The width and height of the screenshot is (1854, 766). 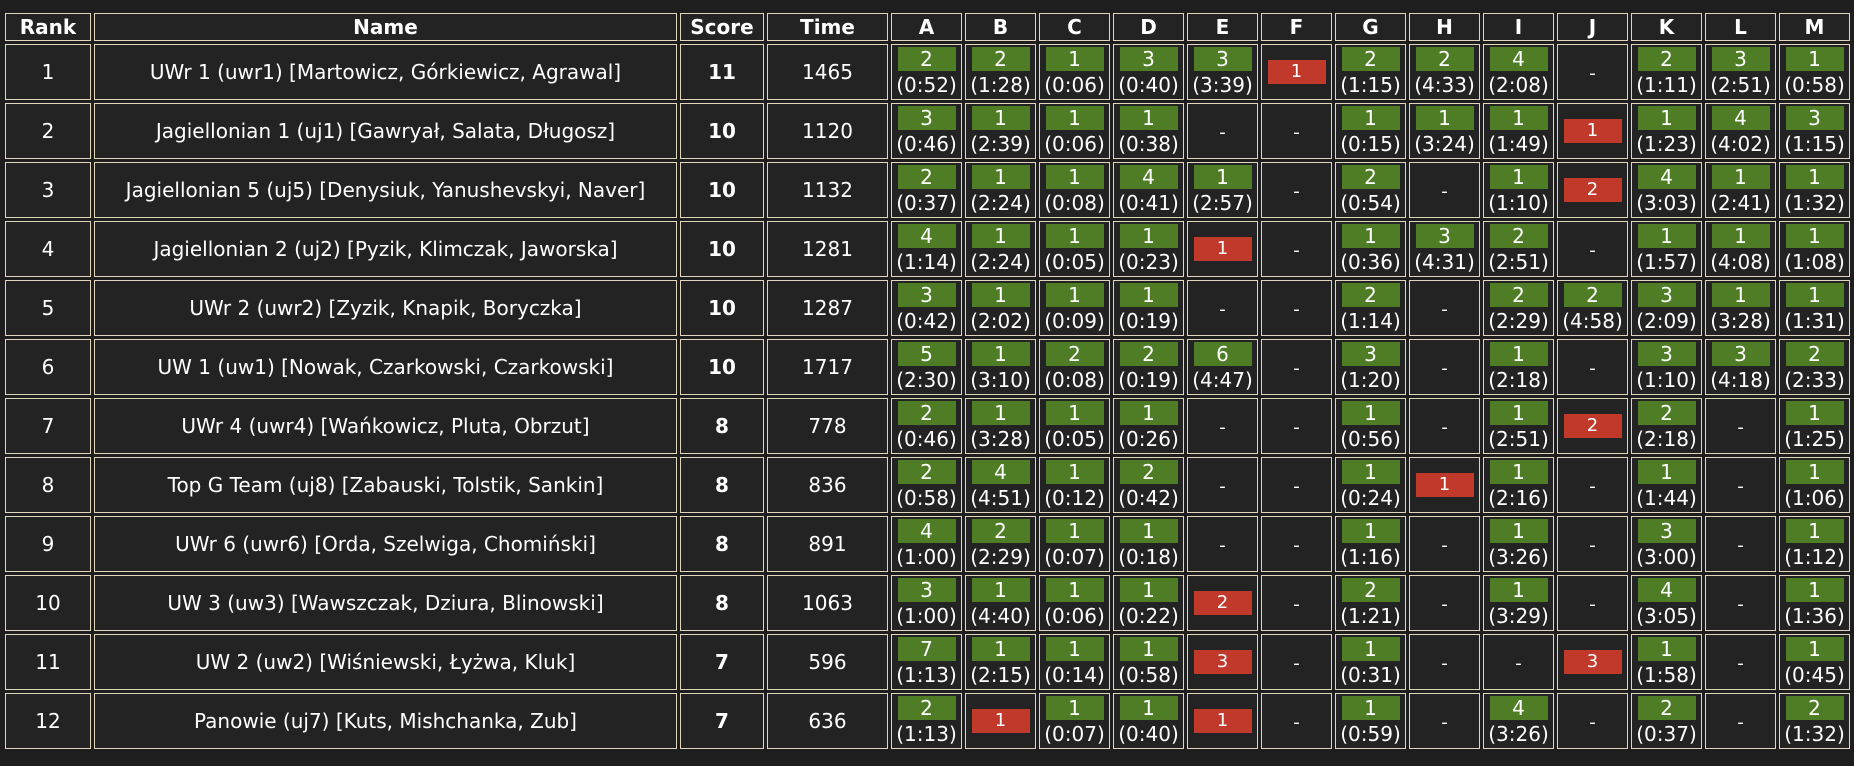 What do you see at coordinates (1740, 321) in the screenshot?
I see `solve-time: (3:28)` at bounding box center [1740, 321].